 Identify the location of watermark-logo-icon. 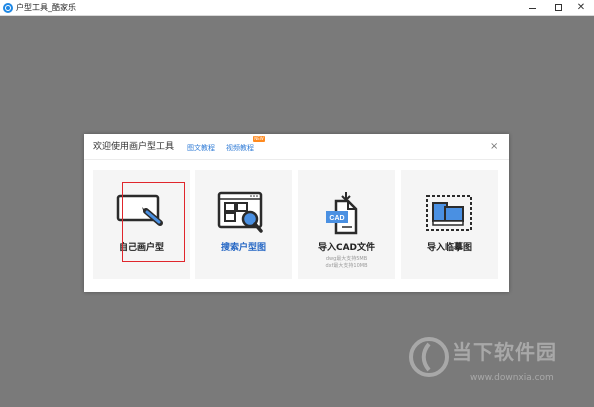
(429, 357).